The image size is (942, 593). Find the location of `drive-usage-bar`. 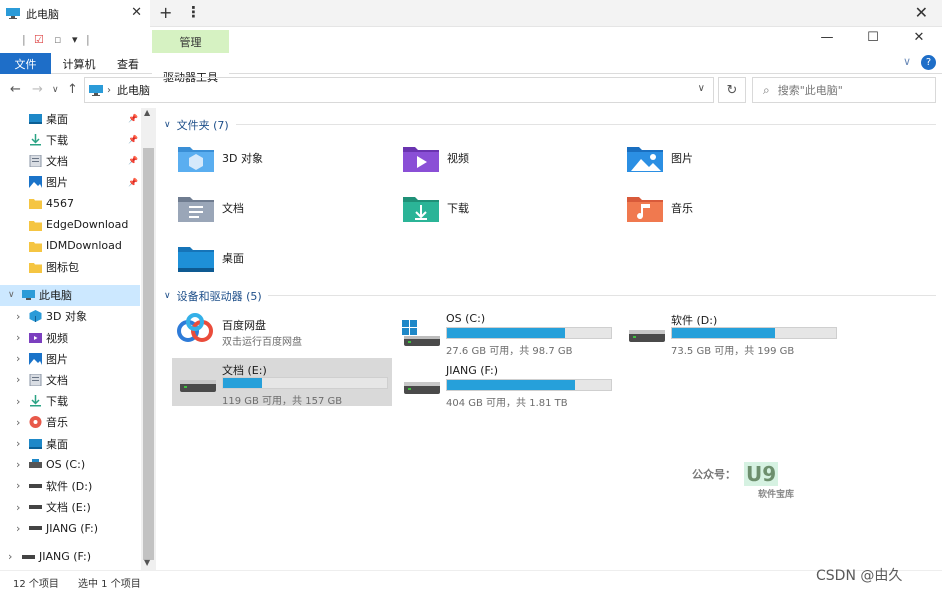

drive-usage-bar is located at coordinates (305, 383).